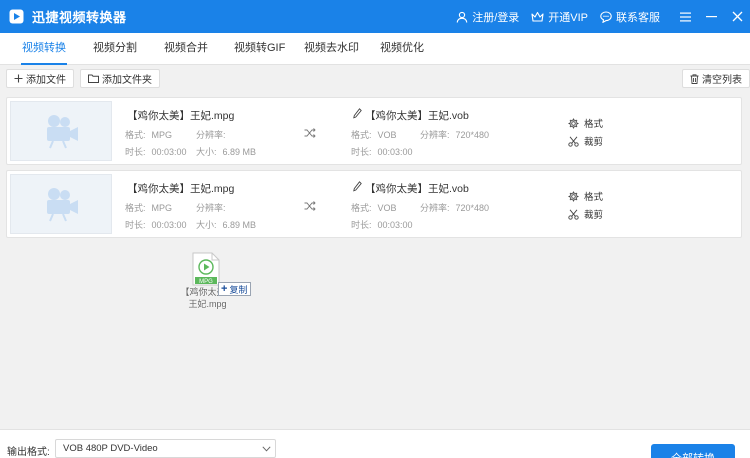 The height and width of the screenshot is (458, 750). I want to click on ghost-badge: MPG, so click(206, 282).